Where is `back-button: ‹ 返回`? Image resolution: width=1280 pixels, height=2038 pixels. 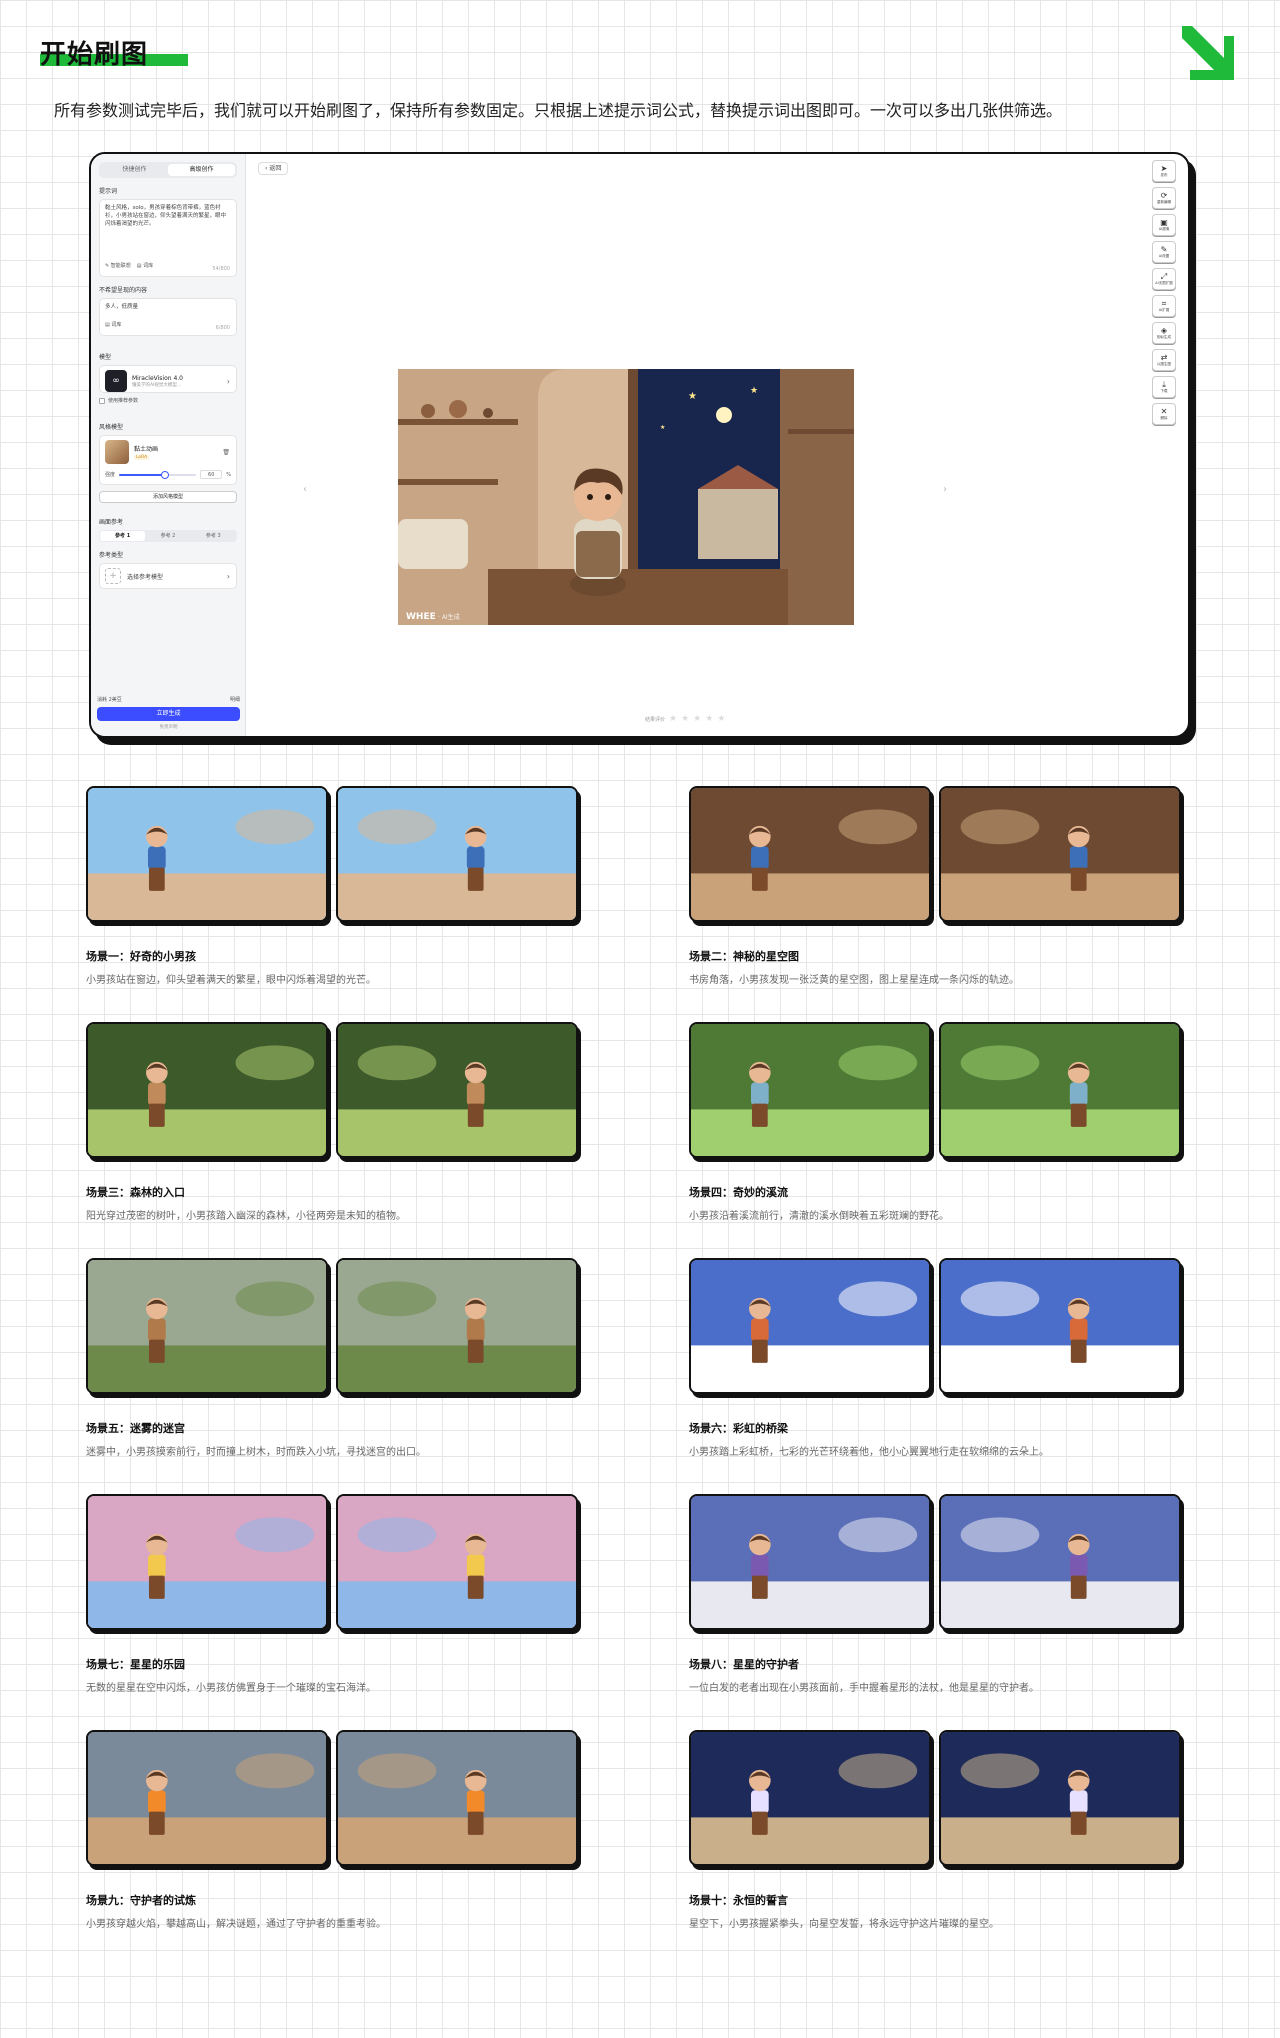 back-button: ‹ 返回 is located at coordinates (273, 168).